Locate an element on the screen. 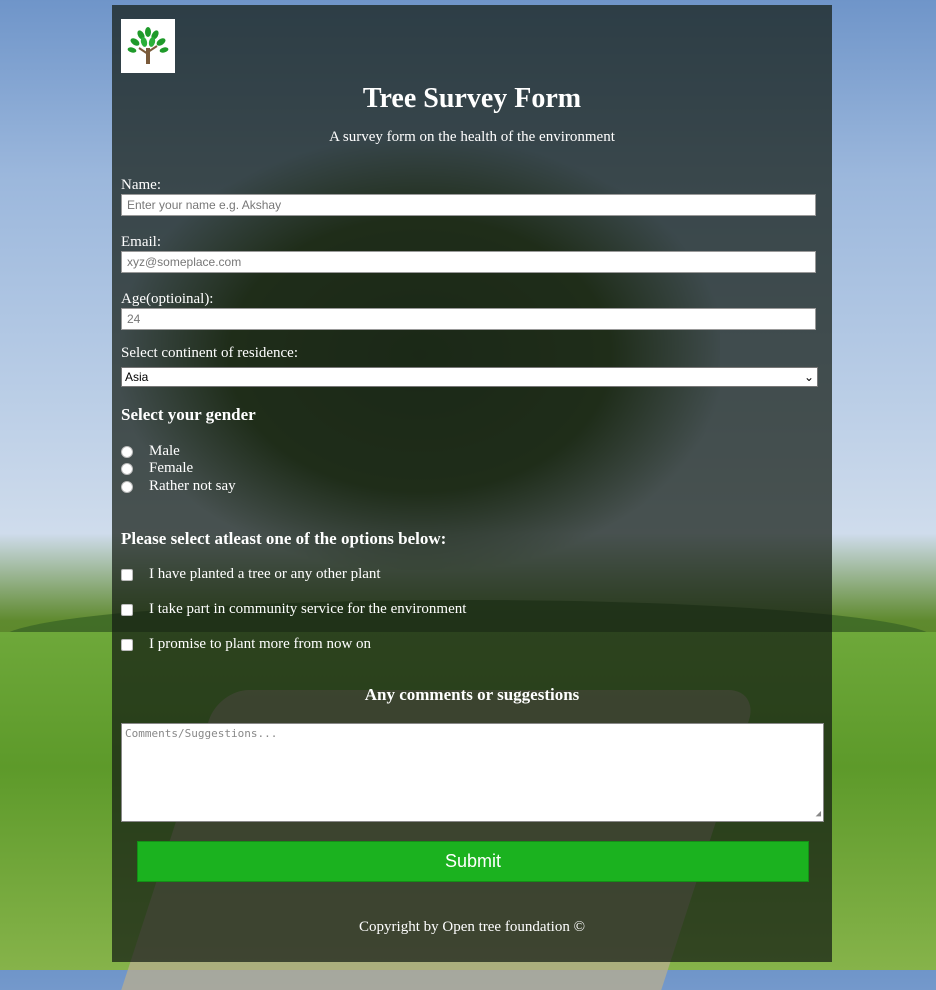 Image resolution: width=936 pixels, height=990 pixels. gender-heading: Select your gender is located at coordinates (188, 414).